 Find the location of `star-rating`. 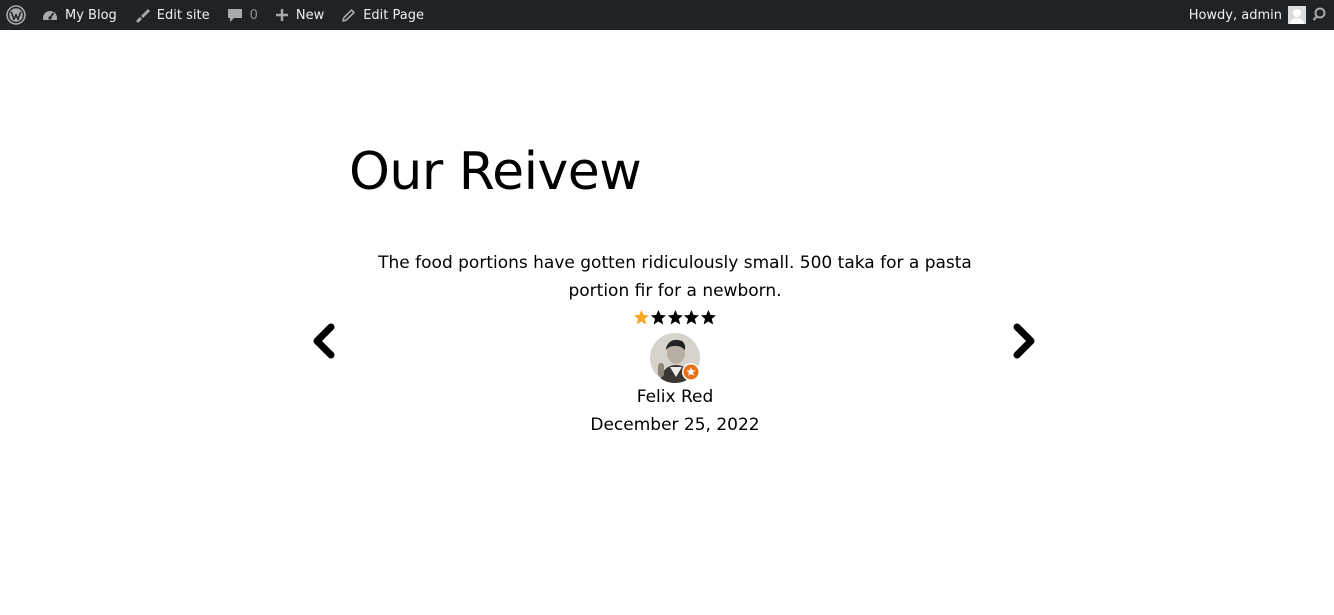

star-rating is located at coordinates (675, 318).